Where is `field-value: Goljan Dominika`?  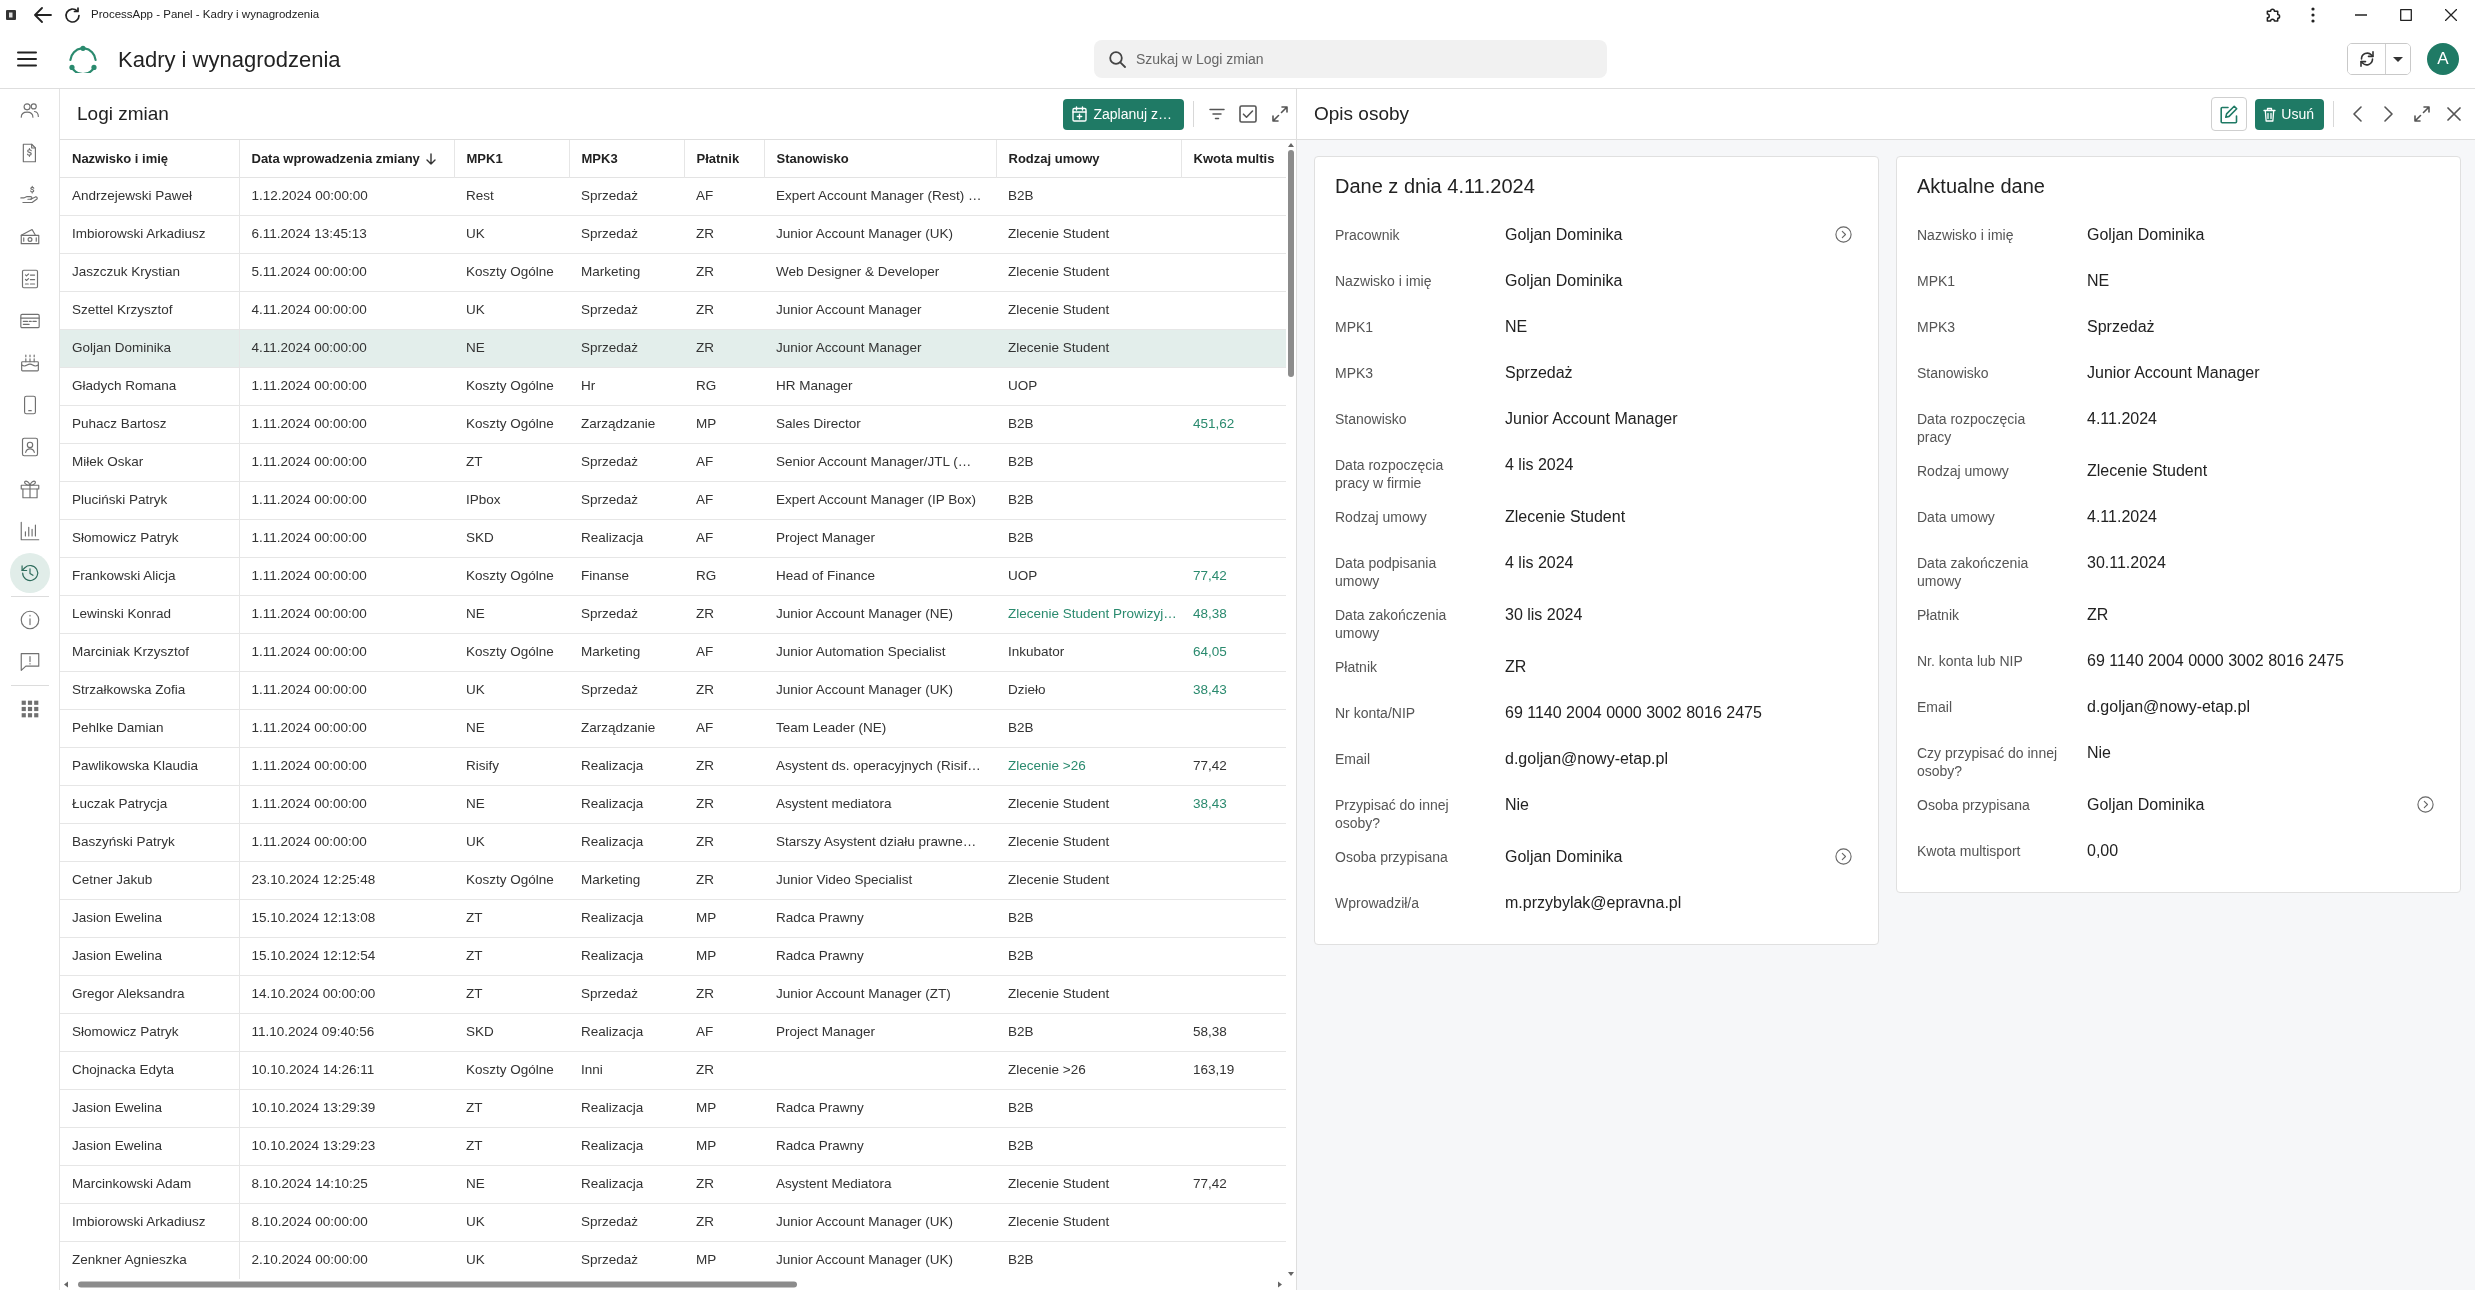
field-value: Goljan Dominika is located at coordinates (1564, 281).